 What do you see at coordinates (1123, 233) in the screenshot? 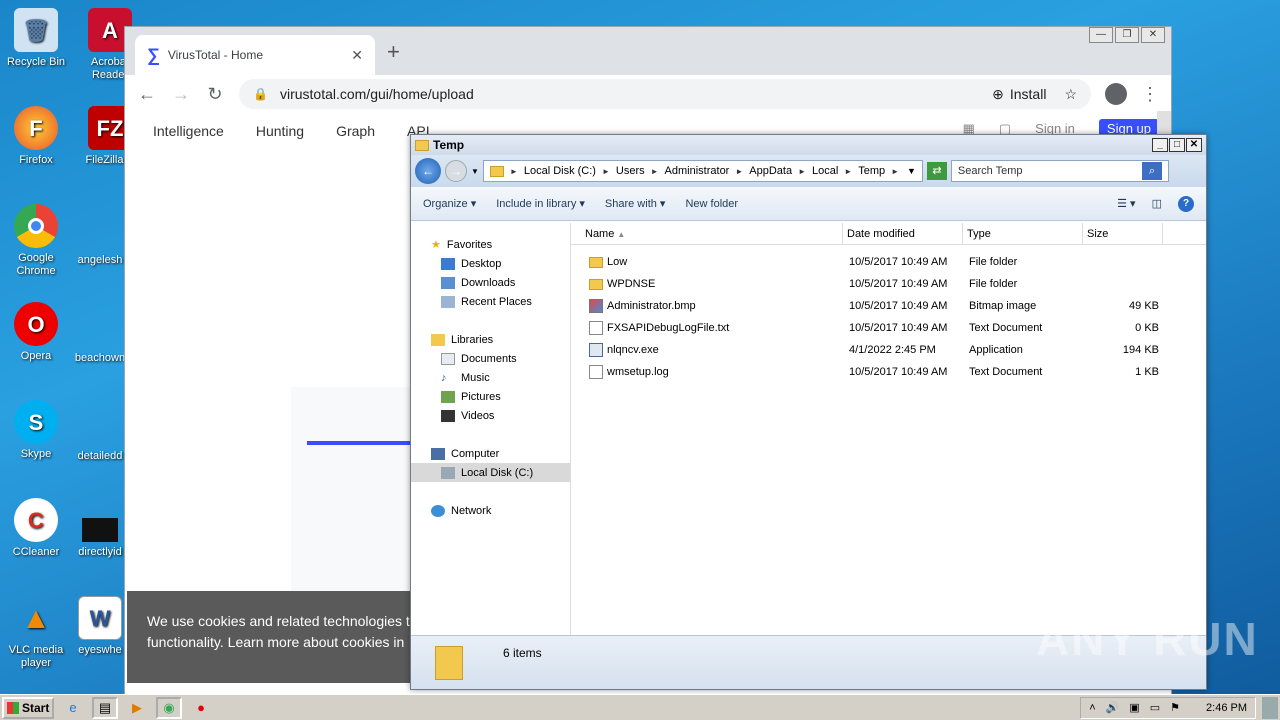
I see `column-size: Size` at bounding box center [1123, 233].